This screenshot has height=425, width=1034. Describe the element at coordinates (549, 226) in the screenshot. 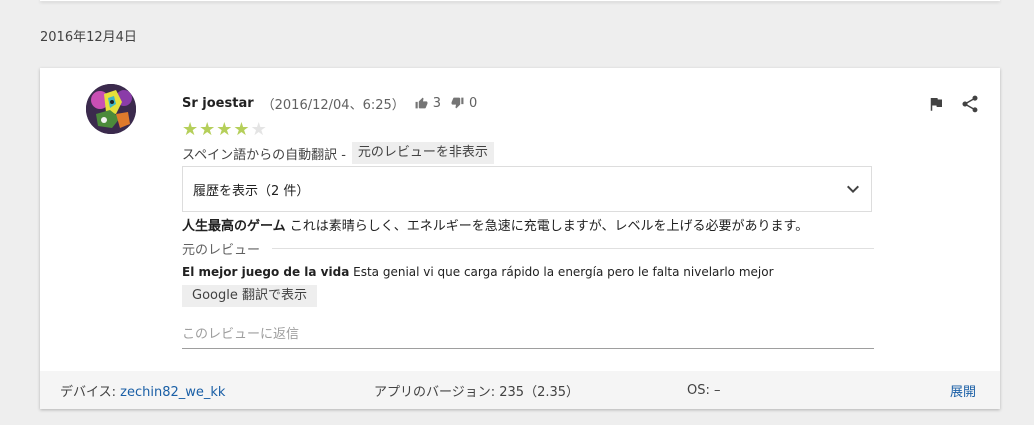

I see `translated-review-body: これは素晴らしく、エネルギーを急速に充電しますが、レベルを上げる必要があります。` at that location.